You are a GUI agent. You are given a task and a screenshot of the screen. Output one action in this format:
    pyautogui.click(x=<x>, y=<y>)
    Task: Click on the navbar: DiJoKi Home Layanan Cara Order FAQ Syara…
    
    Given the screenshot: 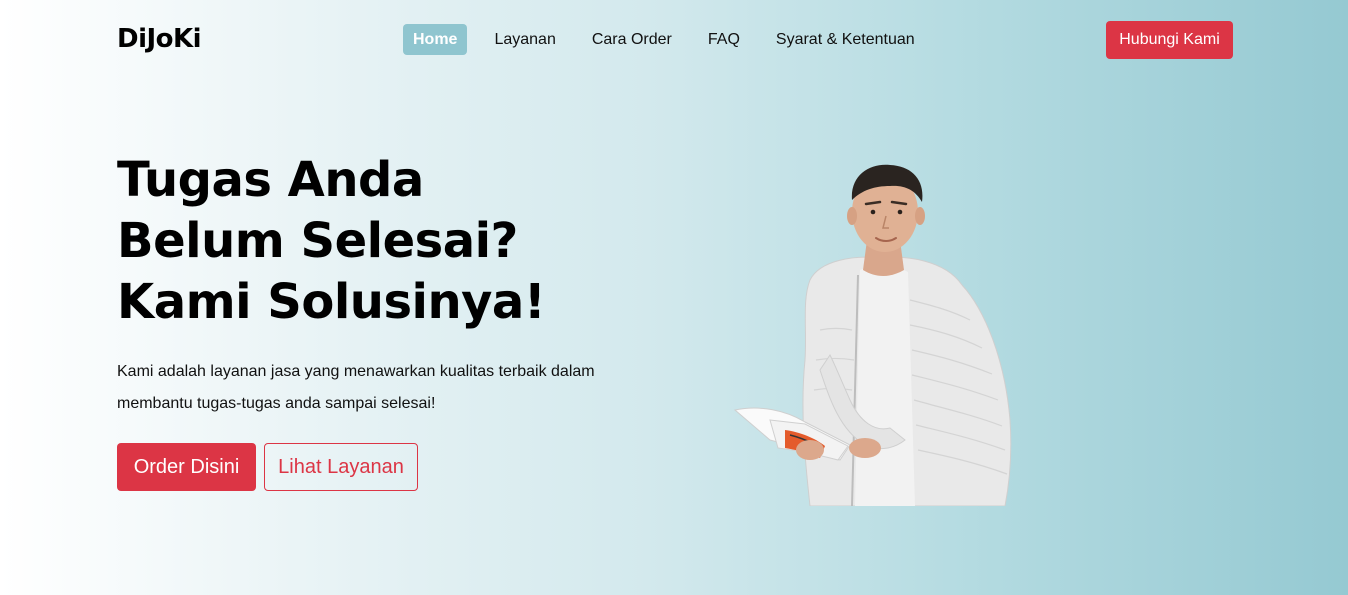 What is the action you would take?
    pyautogui.click(x=674, y=41)
    